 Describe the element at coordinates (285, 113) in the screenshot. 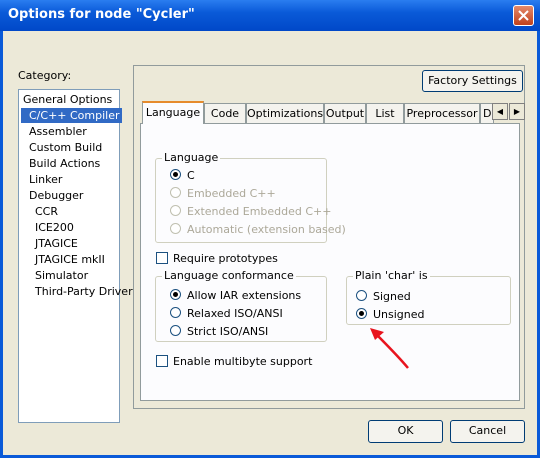

I see `tab-optimizations: Optimizations` at that location.